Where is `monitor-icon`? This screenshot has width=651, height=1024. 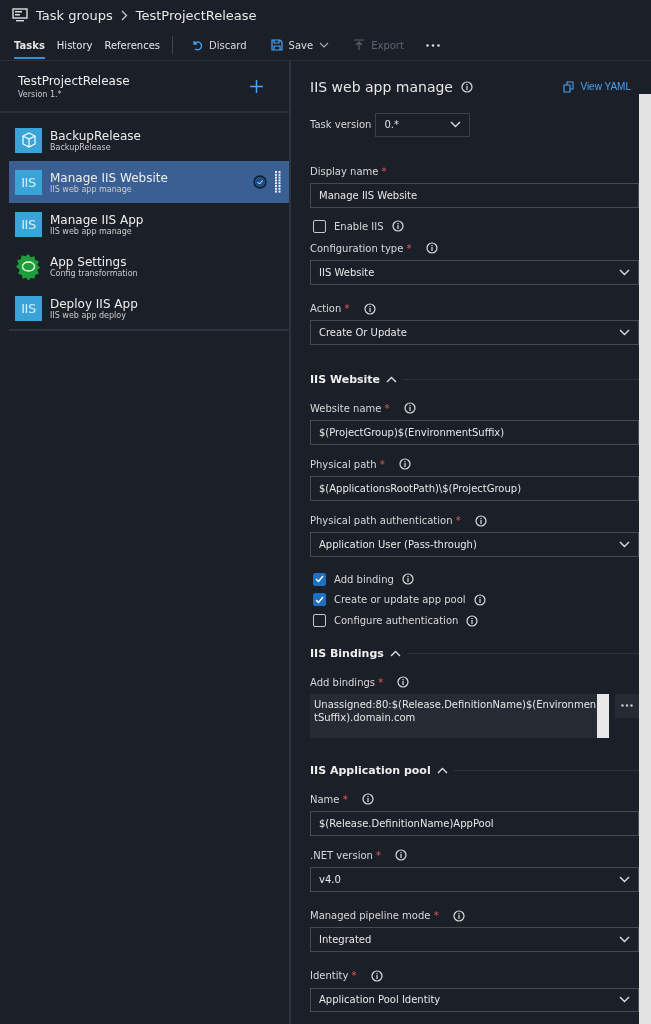 monitor-icon is located at coordinates (20, 15).